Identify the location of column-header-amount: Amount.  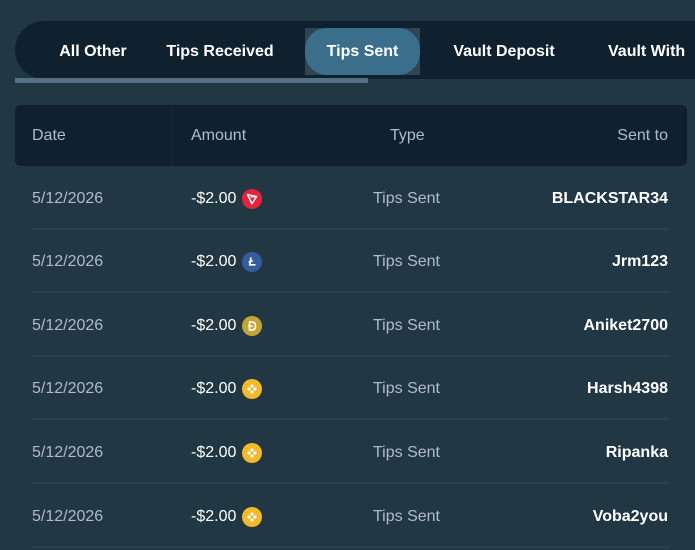
(219, 135).